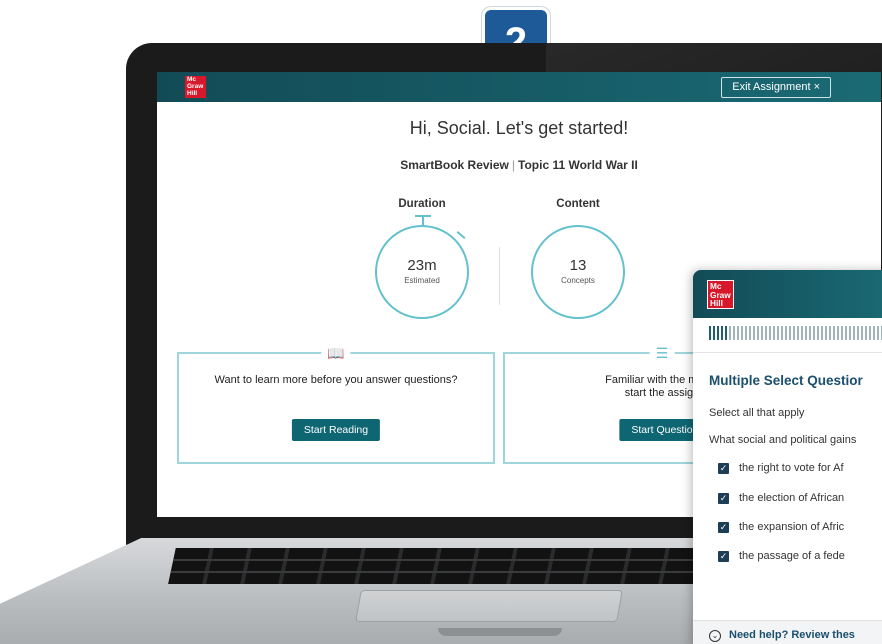 This screenshot has width=882, height=644. Describe the element at coordinates (781, 468) in the screenshot. I see `answer-option: ✓ the right to vote for Af` at that location.